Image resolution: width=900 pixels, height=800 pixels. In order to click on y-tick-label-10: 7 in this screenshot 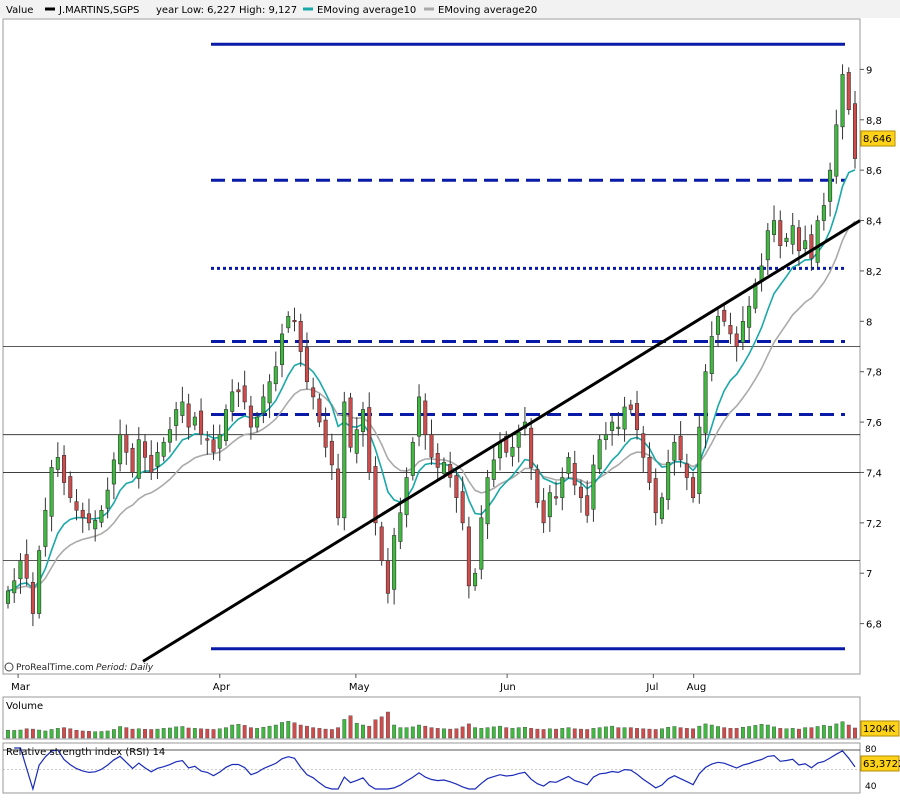, I will do `click(869, 574)`.